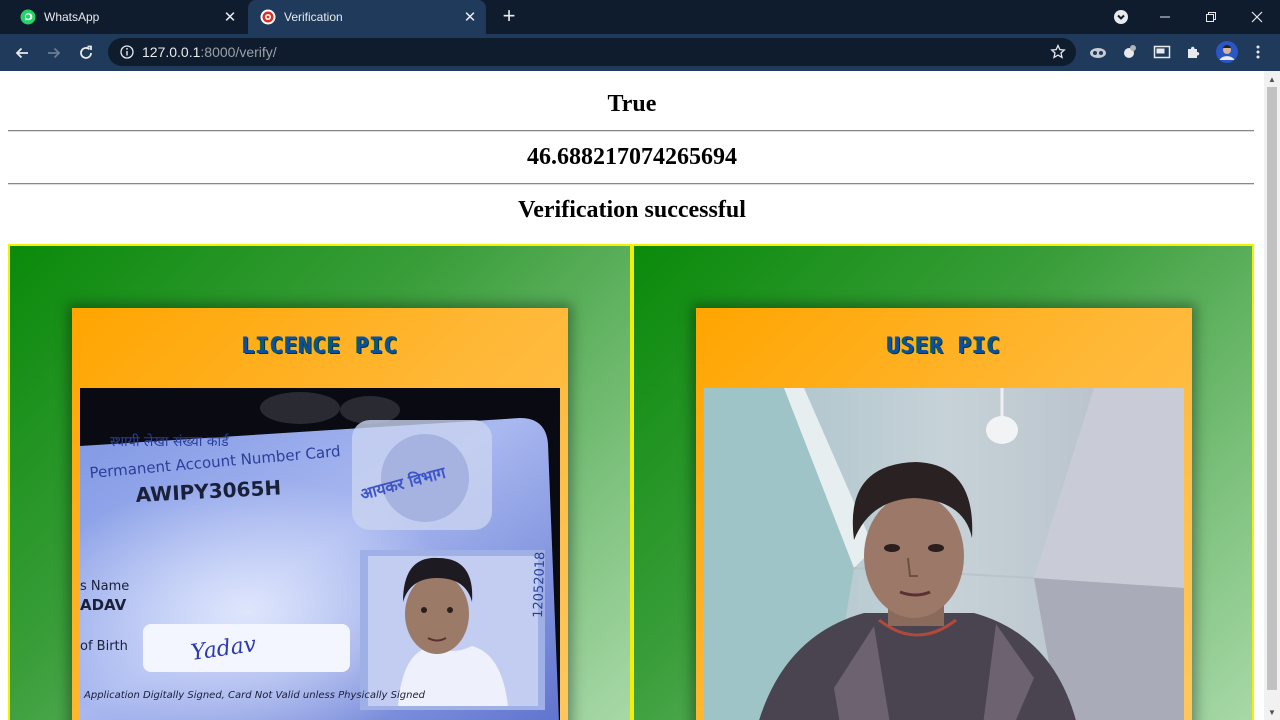 Image resolution: width=1280 pixels, height=720 pixels. What do you see at coordinates (640, 17) in the screenshot?
I see `tab-strip: WhatsApp ✕ Verification ✕ +` at bounding box center [640, 17].